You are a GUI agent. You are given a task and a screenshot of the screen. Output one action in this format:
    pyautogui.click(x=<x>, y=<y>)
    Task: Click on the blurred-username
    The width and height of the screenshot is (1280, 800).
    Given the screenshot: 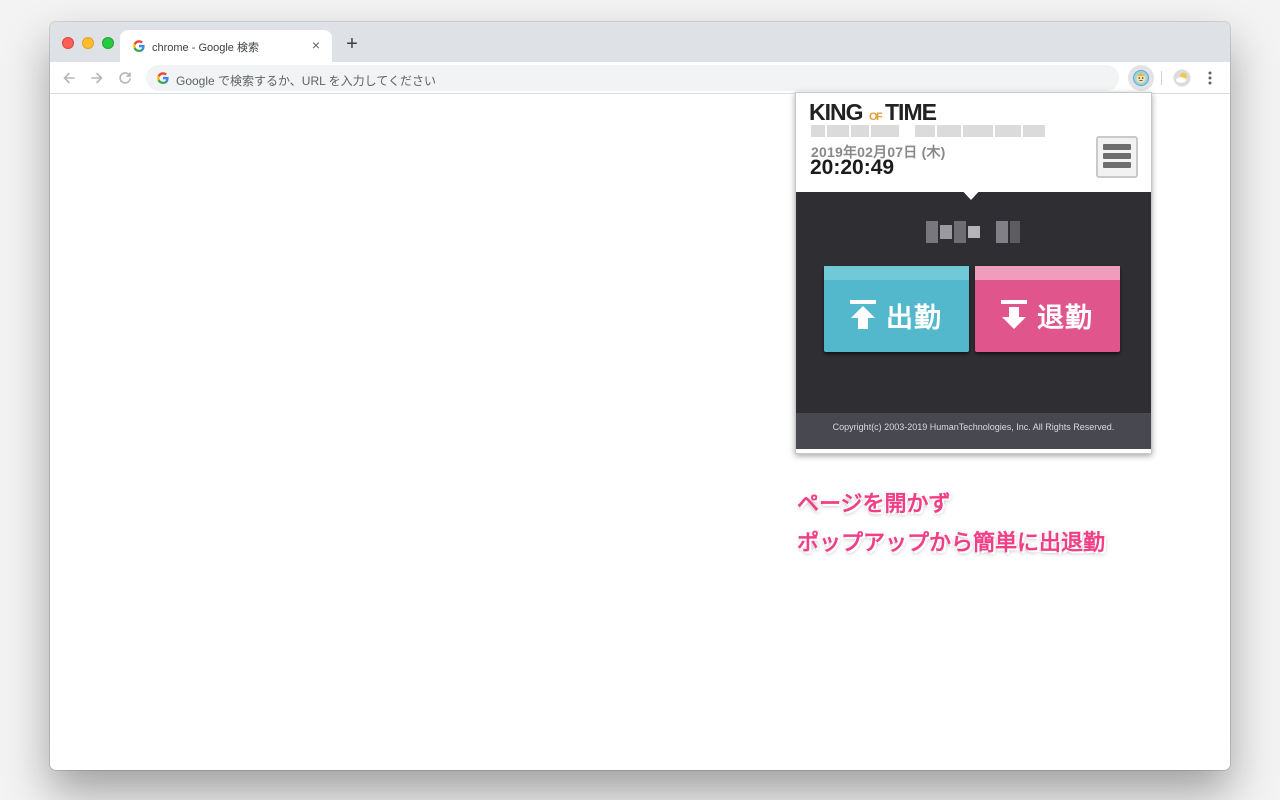 What is the action you would take?
    pyautogui.click(x=928, y=132)
    